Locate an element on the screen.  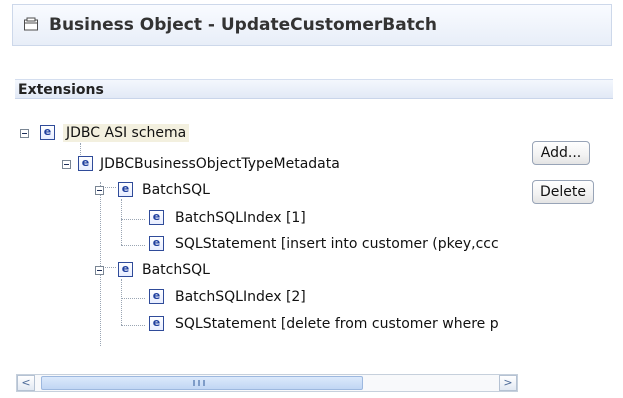
scroll-grip-icon is located at coordinates (201, 383).